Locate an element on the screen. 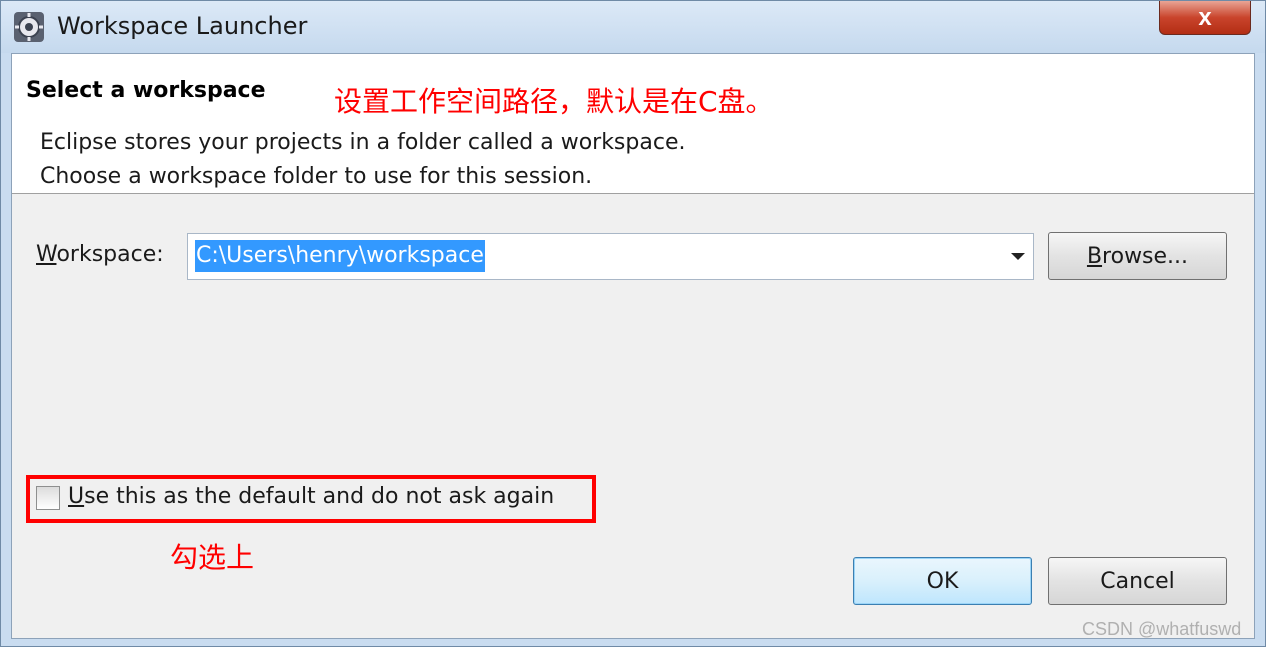 The image size is (1266, 647). close-icon: x is located at coordinates (1205, 17).